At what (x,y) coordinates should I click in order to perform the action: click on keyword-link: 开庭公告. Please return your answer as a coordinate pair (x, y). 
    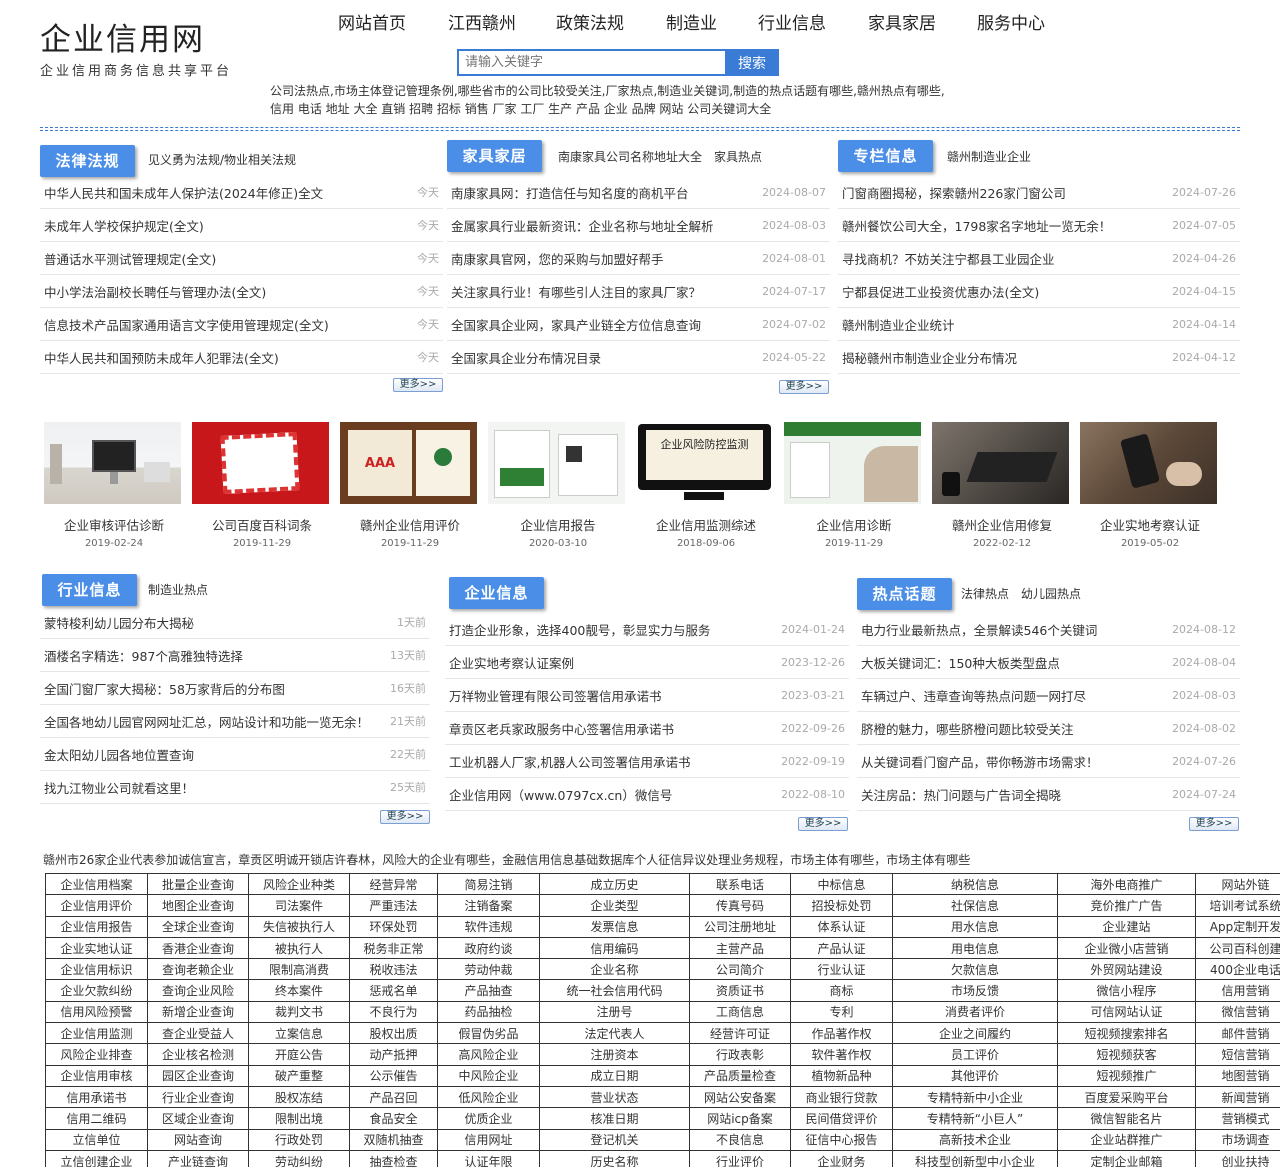
    Looking at the image, I should click on (299, 1054).